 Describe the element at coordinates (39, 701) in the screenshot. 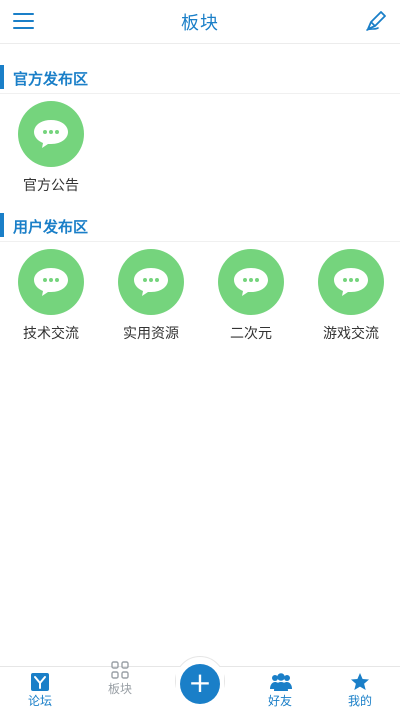

I see `nav-label: 论坛` at that location.